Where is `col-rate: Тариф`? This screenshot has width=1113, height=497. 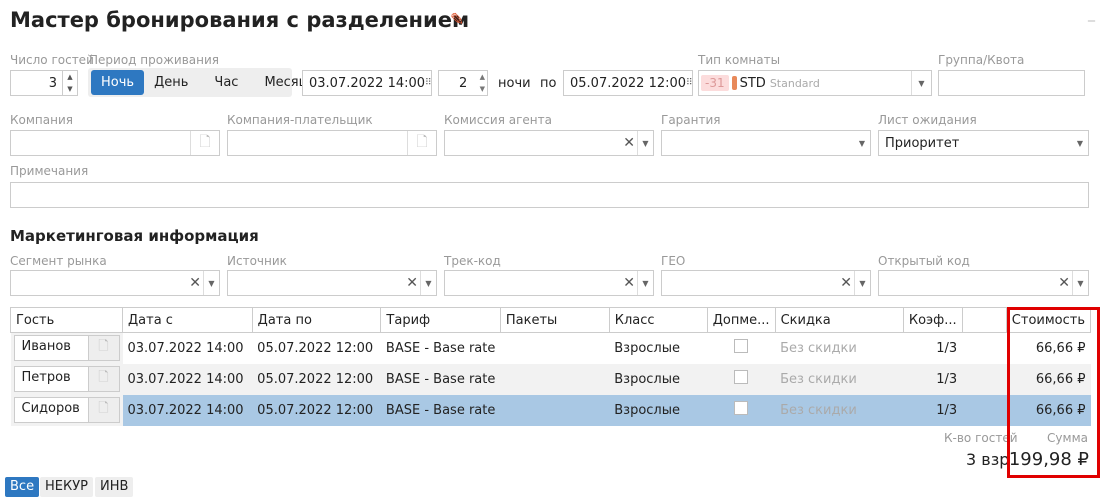 col-rate: Тариф is located at coordinates (440, 320).